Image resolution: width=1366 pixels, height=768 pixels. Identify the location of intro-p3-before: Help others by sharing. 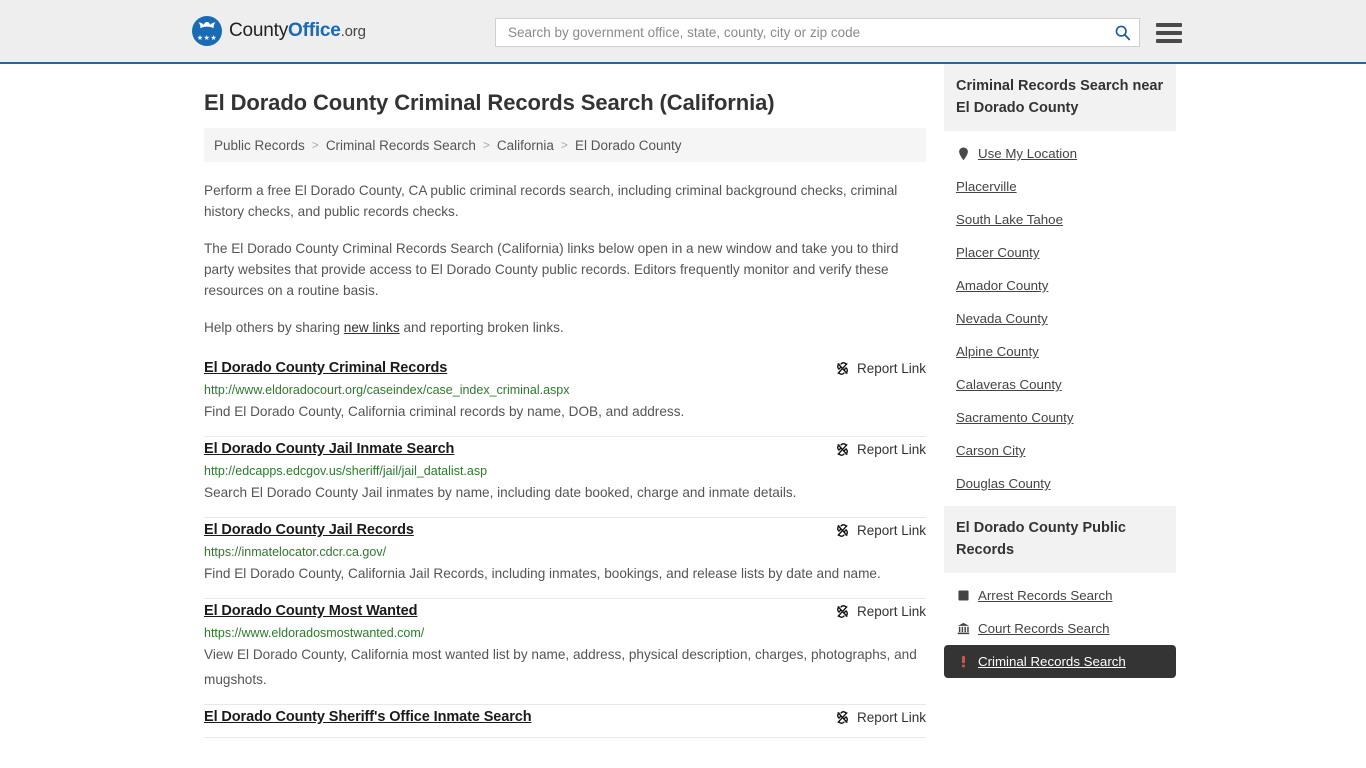
(274, 327).